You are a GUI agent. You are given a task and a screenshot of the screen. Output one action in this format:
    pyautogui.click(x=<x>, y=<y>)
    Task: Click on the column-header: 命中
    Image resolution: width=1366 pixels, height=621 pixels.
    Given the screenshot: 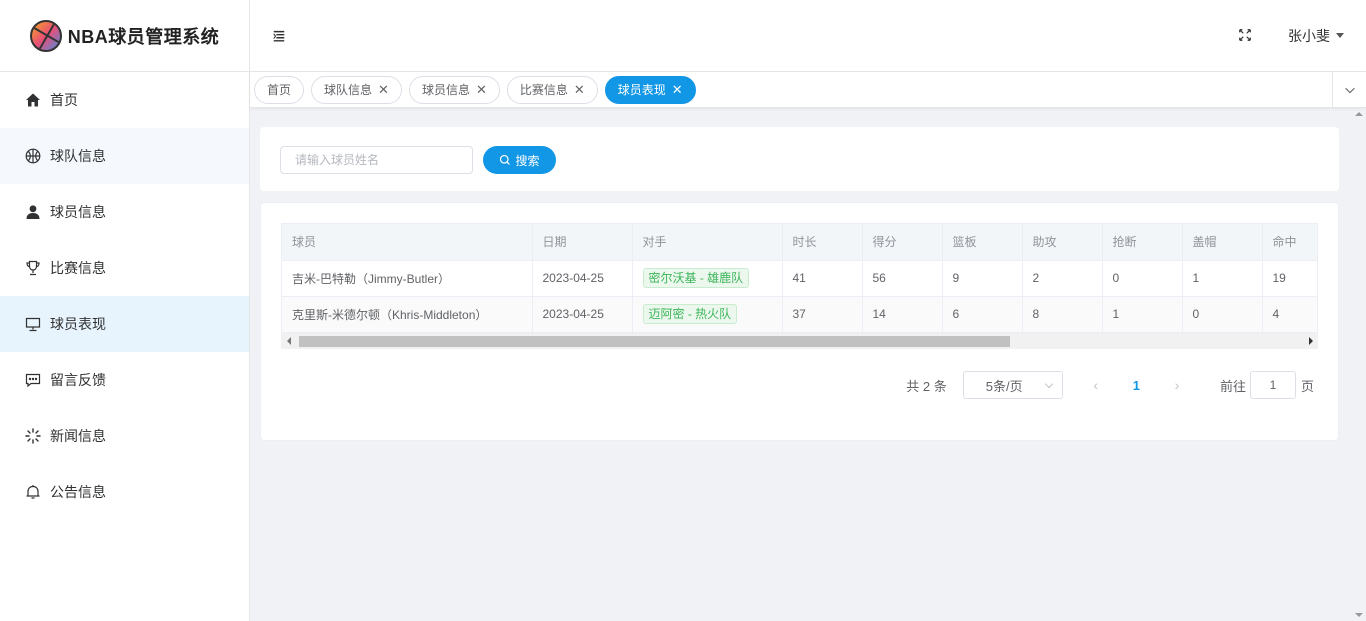 What is the action you would take?
    pyautogui.click(x=1289, y=242)
    